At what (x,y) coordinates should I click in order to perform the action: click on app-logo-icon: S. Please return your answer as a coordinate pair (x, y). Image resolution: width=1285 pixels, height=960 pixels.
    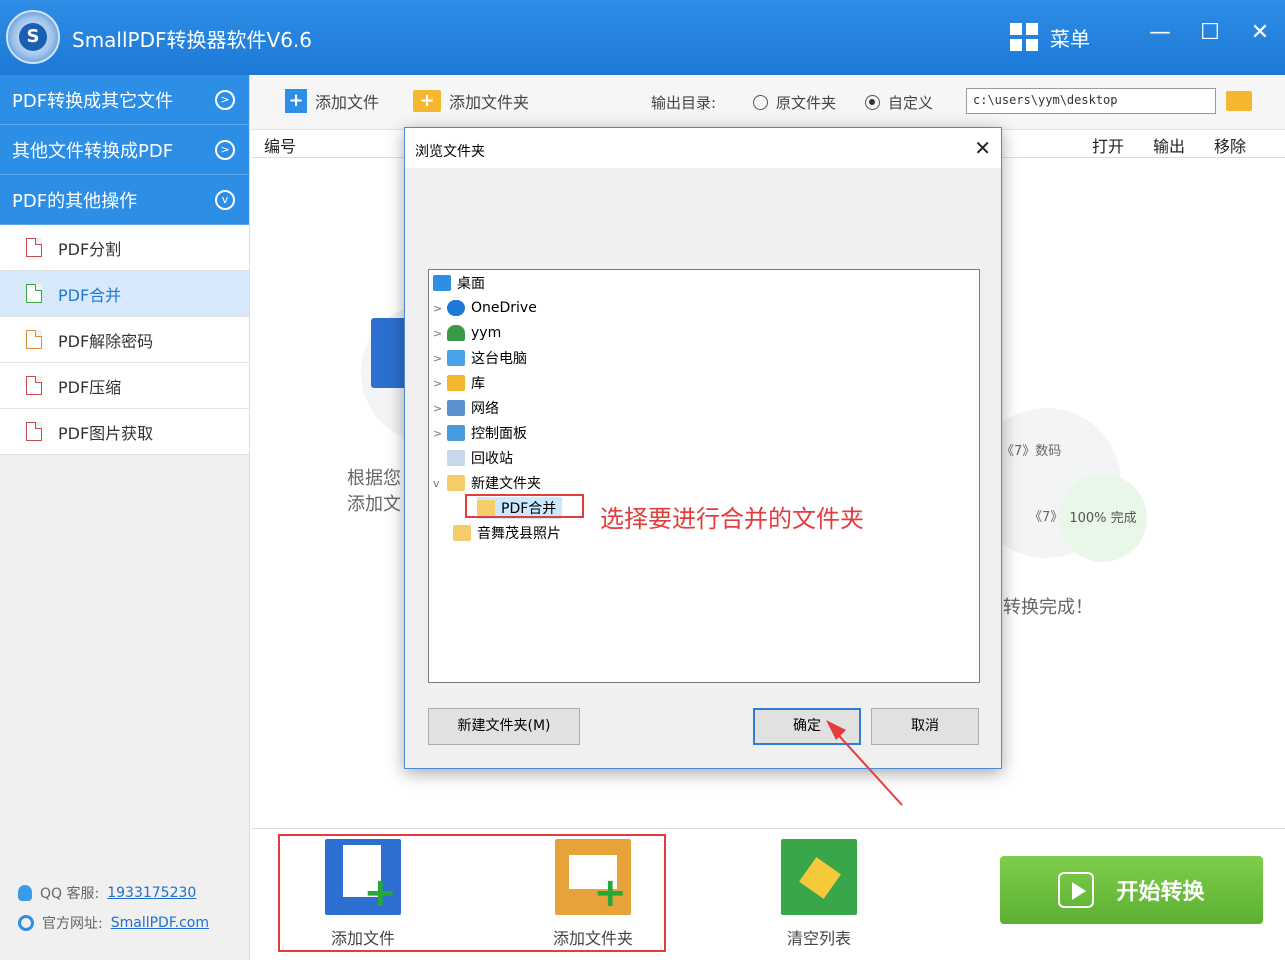
    Looking at the image, I should click on (33, 37).